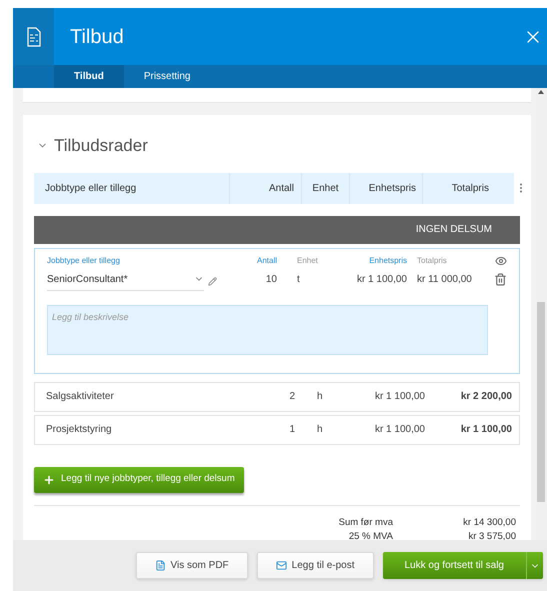 The height and width of the screenshot is (591, 547). I want to click on field-label: Enhetspris, so click(387, 260).